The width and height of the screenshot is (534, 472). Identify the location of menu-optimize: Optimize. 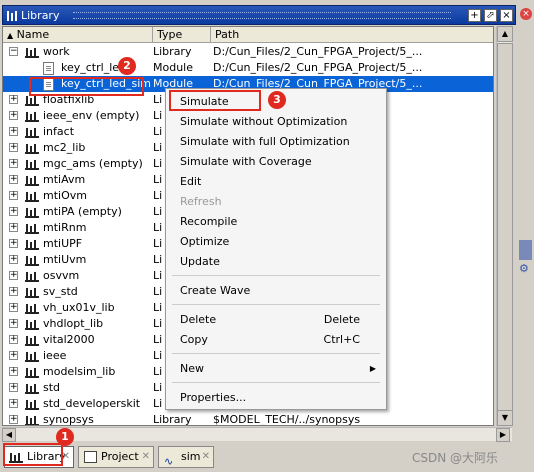
(276, 242).